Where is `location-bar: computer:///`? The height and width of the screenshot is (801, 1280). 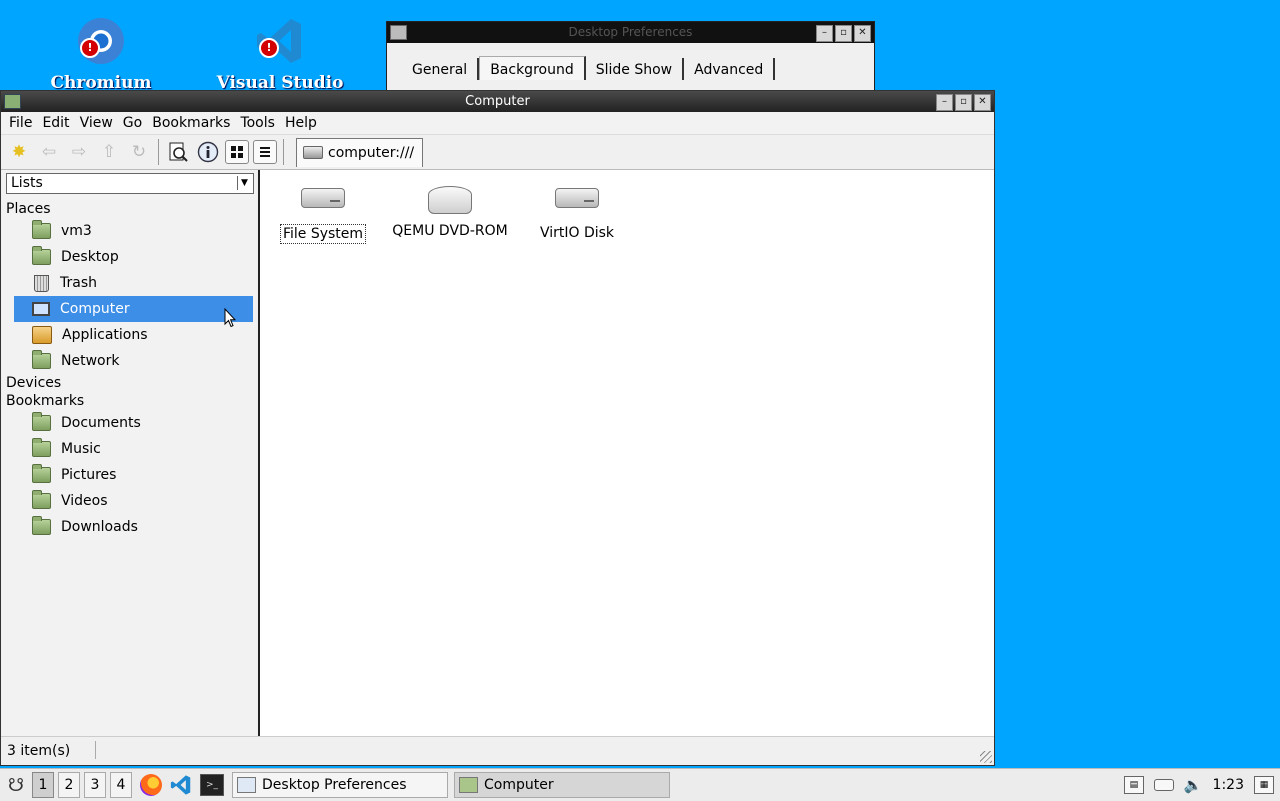 location-bar: computer:/// is located at coordinates (360, 152).